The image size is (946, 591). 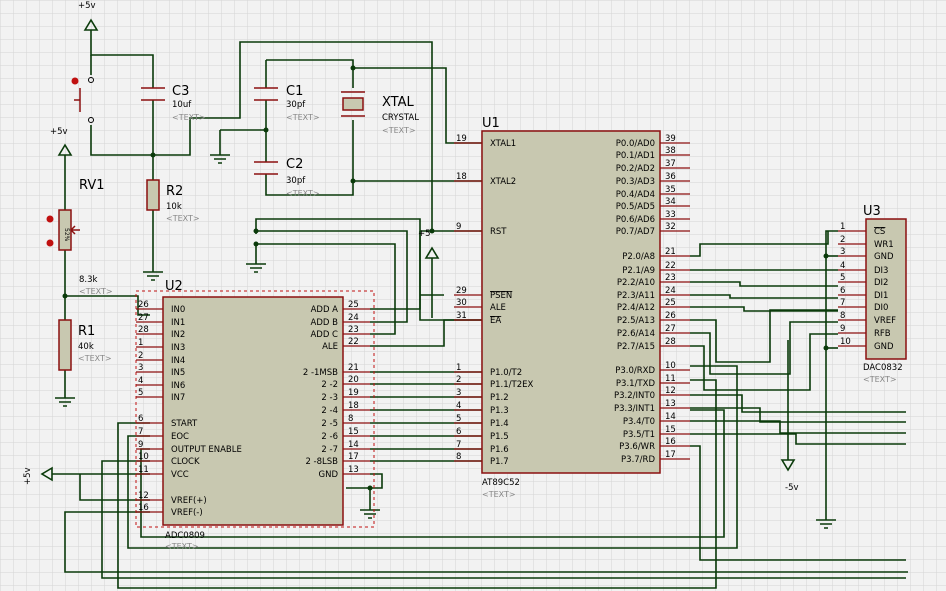 What do you see at coordinates (636, 321) in the screenshot?
I see `pin-label: P2.5/A13` at bounding box center [636, 321].